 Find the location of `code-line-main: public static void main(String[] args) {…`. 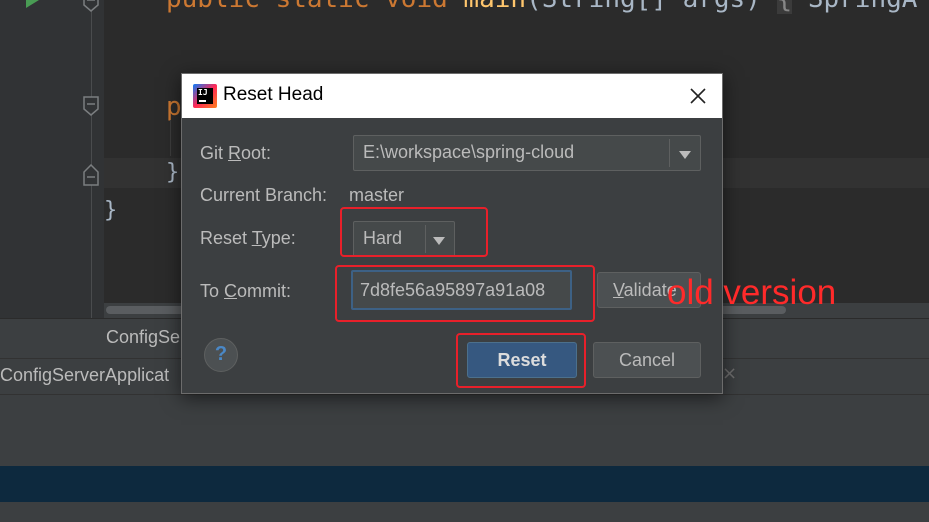

code-line-main: public static void main(String[] args) {… is located at coordinates (541, 7).